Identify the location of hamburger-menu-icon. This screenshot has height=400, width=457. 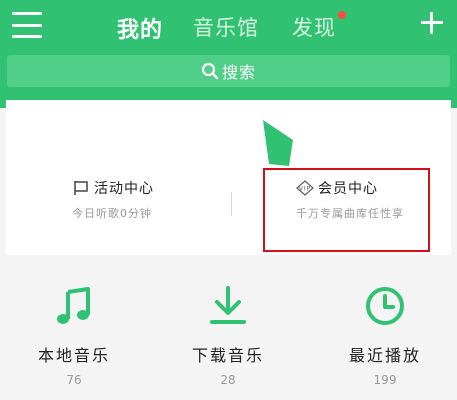
(27, 25).